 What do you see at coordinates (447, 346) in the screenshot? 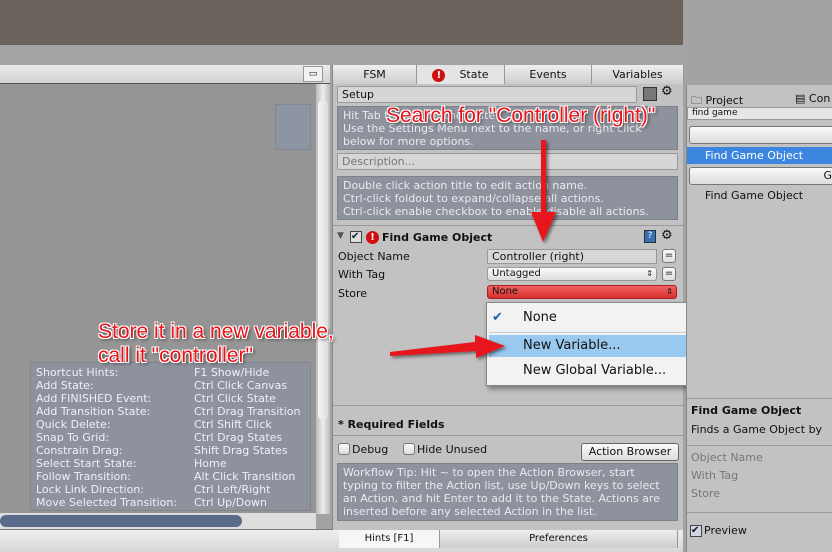
I see `arrow-right-body` at bounding box center [447, 346].